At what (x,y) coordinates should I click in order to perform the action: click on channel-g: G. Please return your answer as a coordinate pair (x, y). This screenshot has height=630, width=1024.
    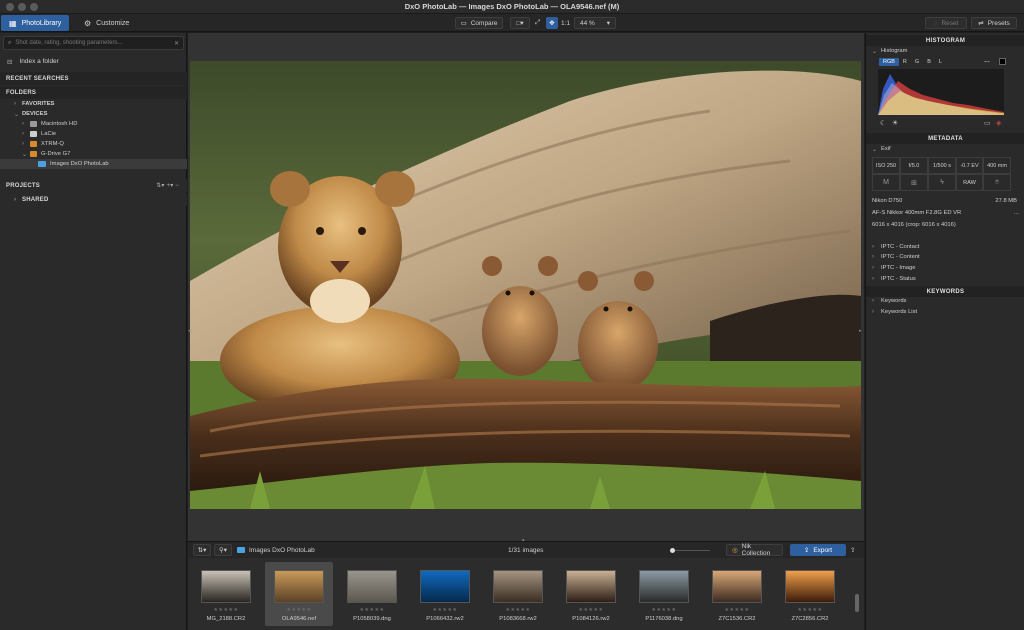
    Looking at the image, I should click on (917, 62).